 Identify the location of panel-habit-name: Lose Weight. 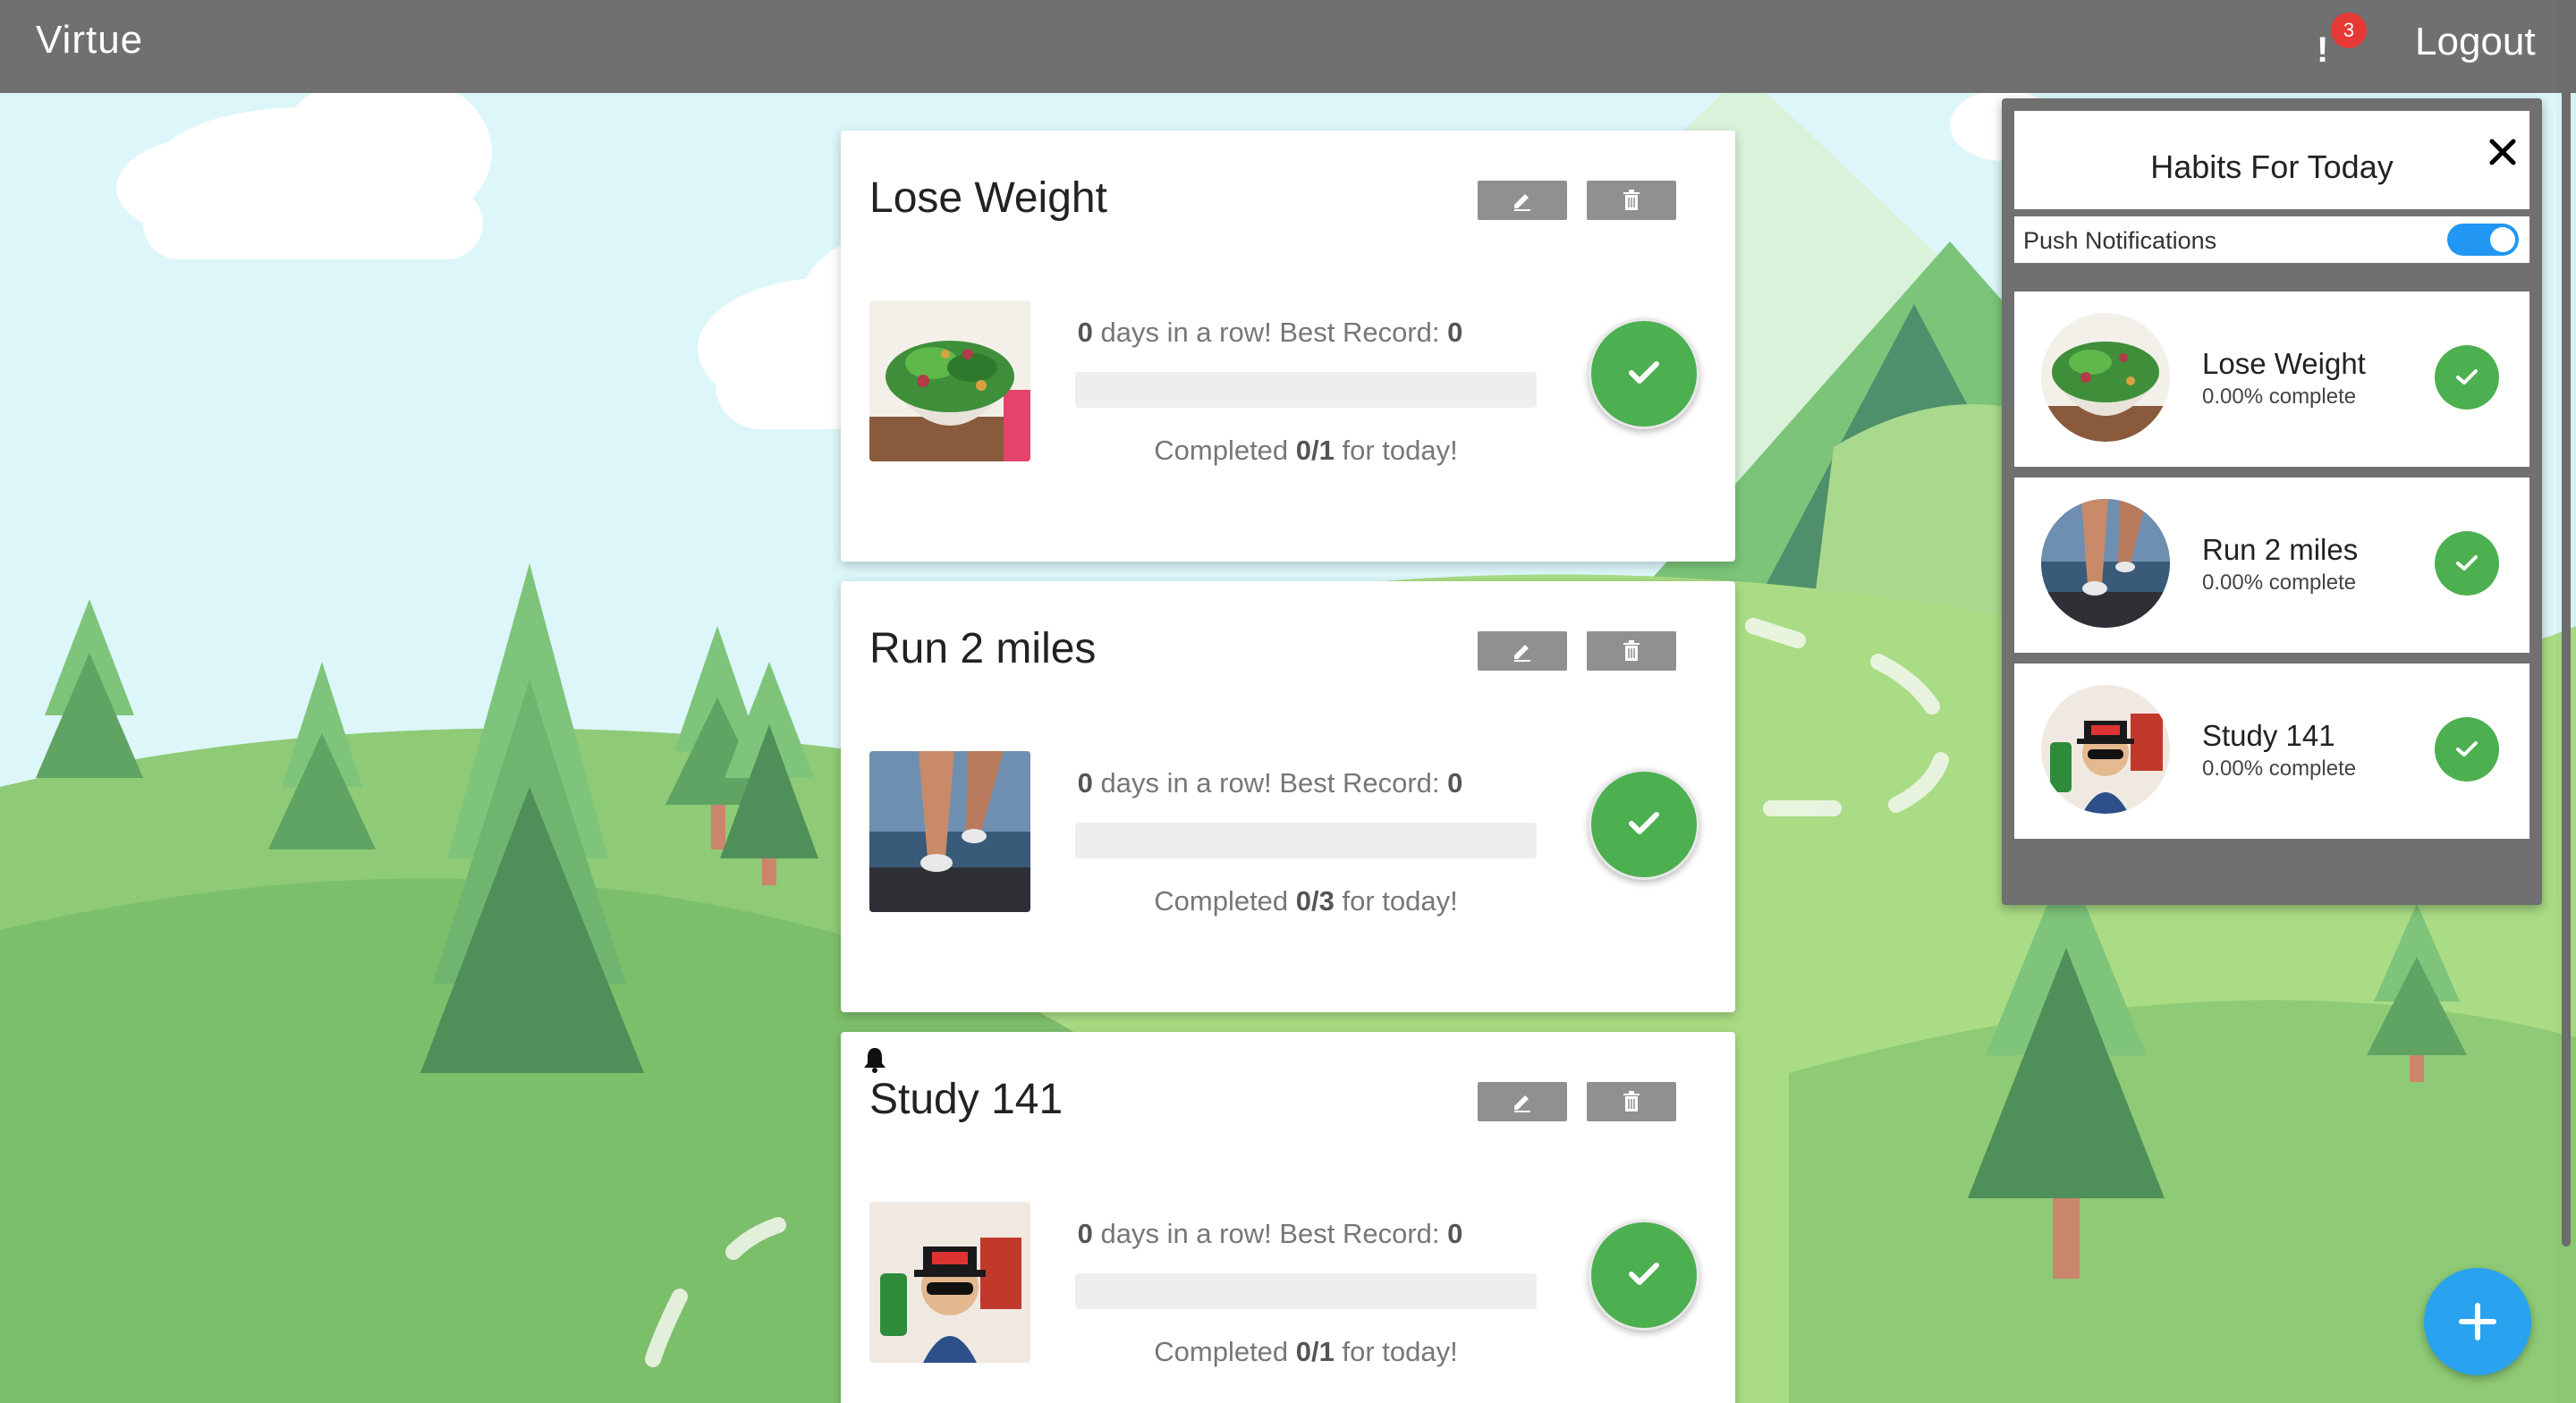
(2284, 364).